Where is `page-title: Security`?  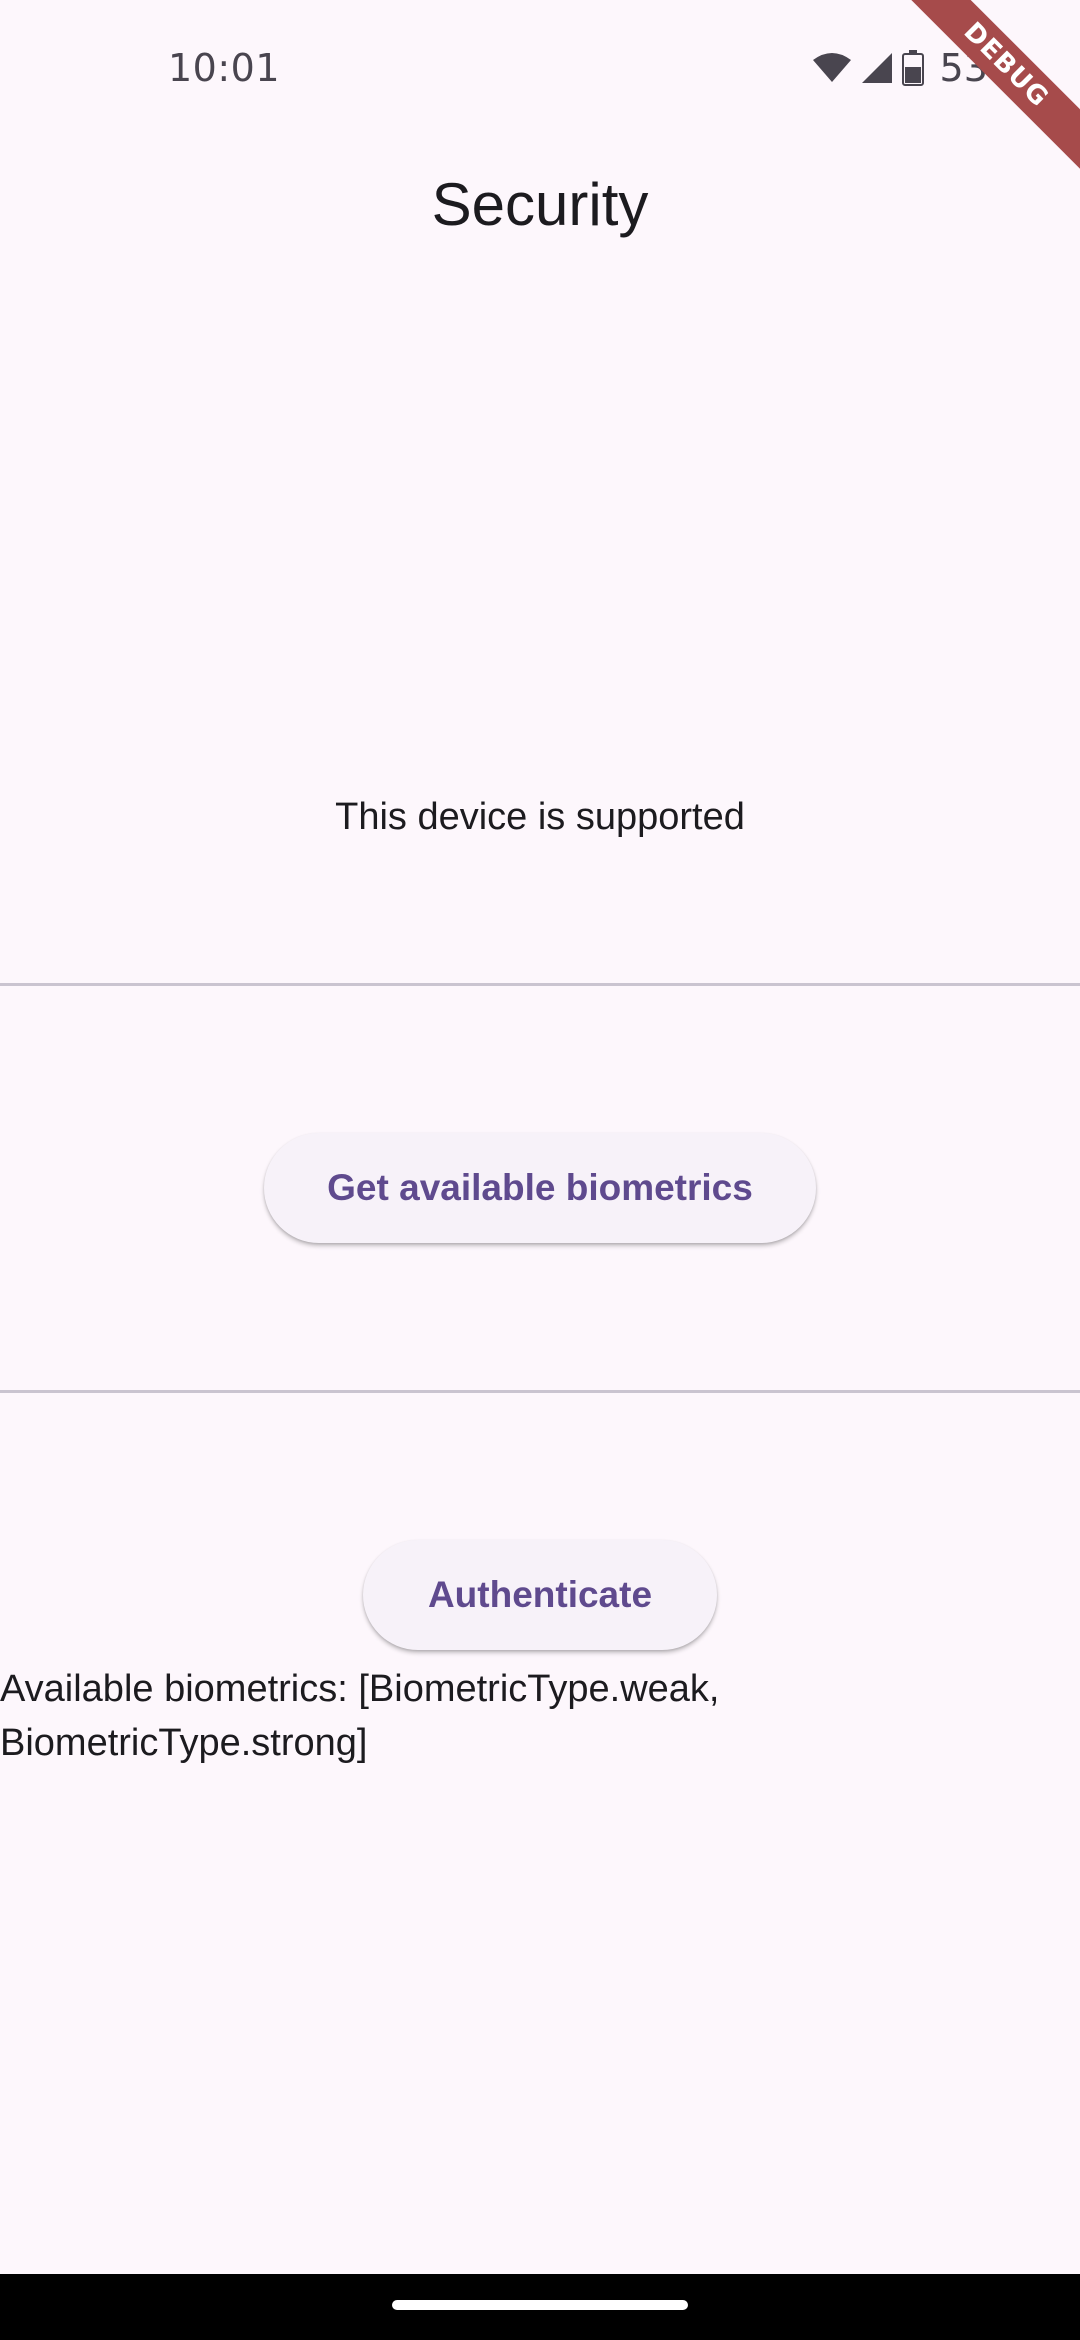 page-title: Security is located at coordinates (540, 204).